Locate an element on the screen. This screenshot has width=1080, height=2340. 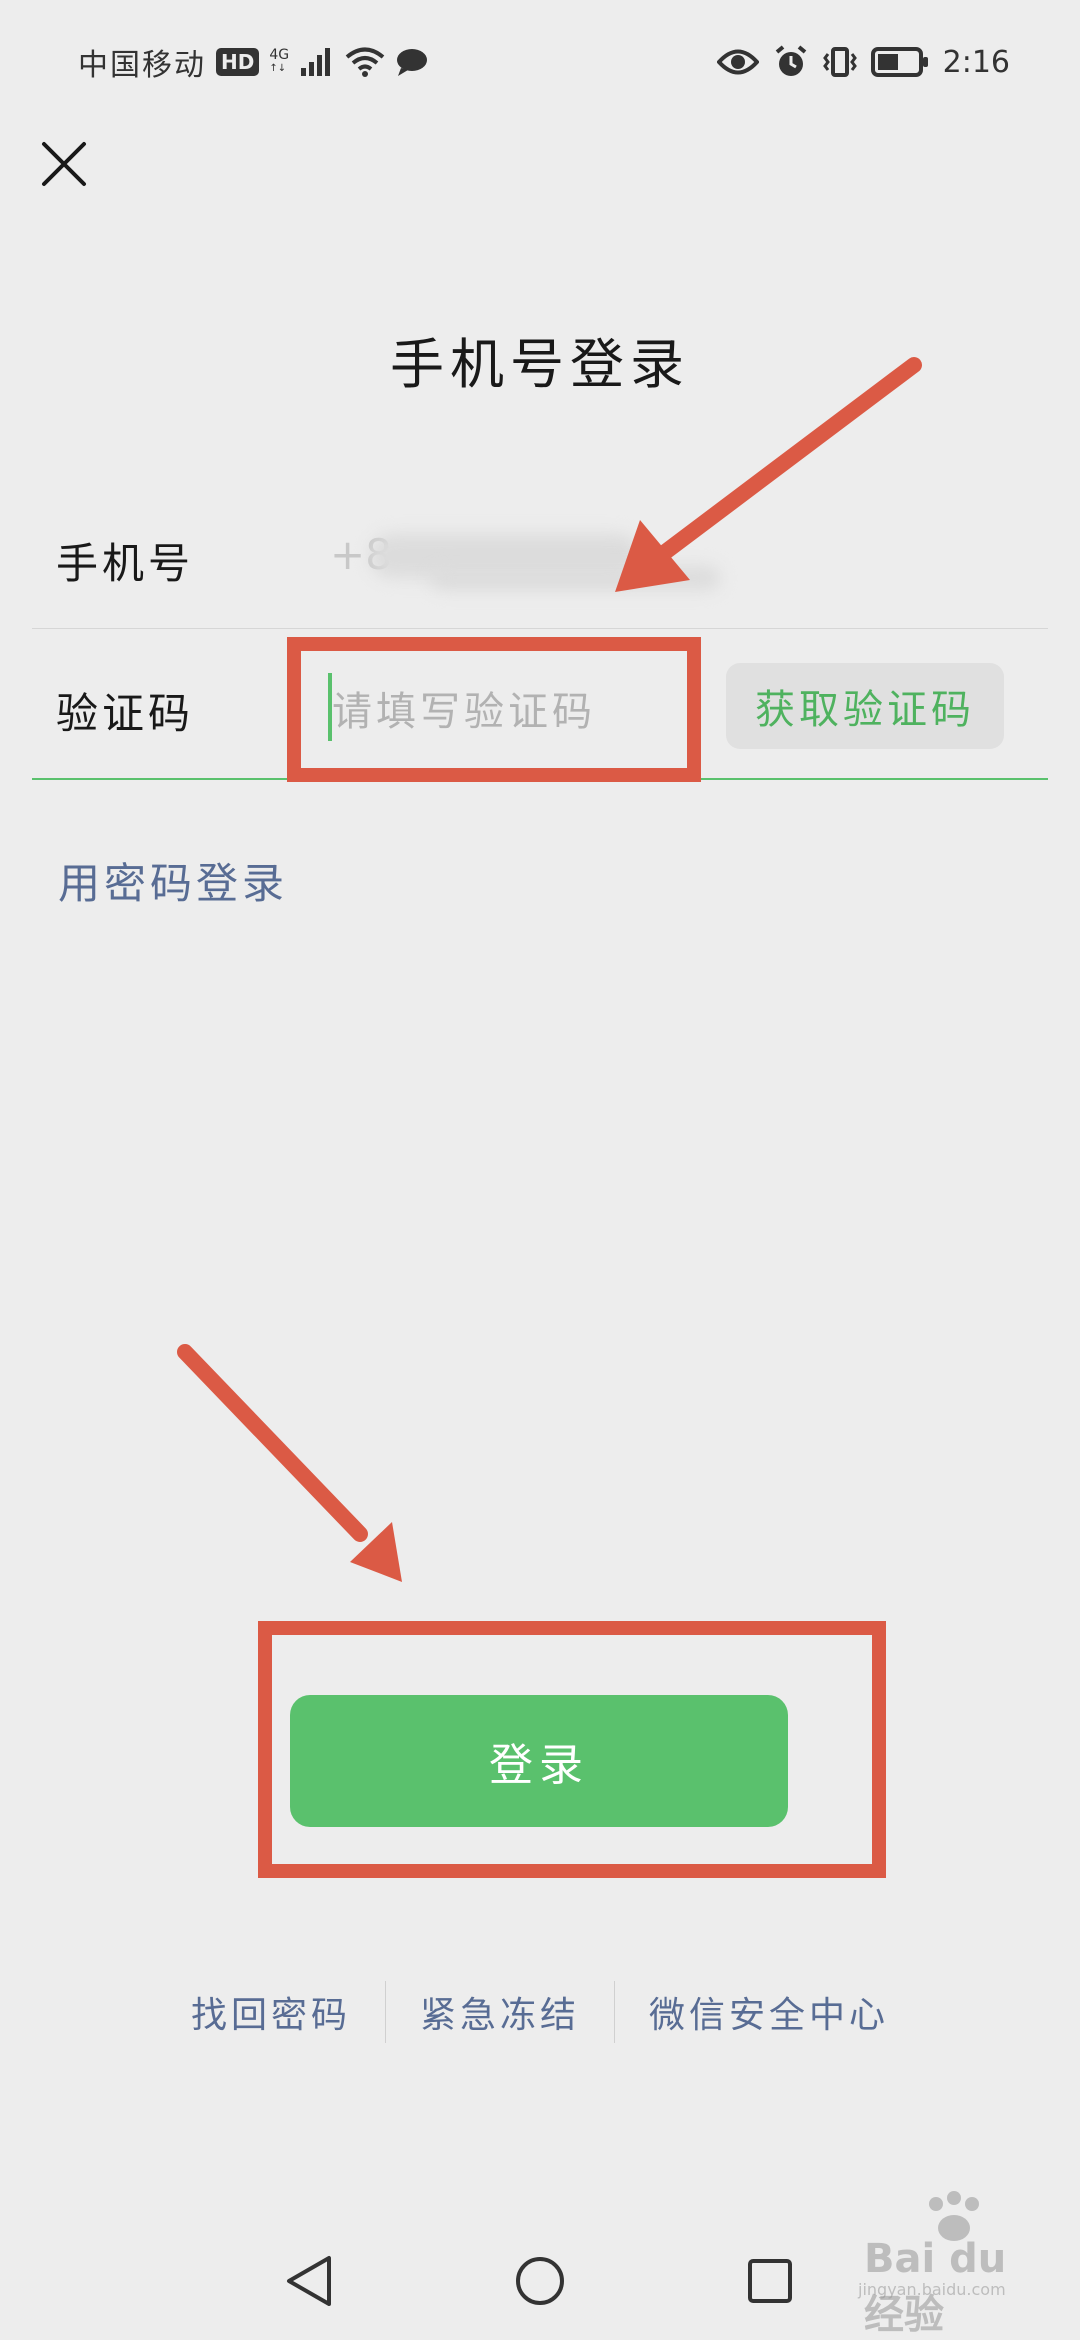
home-circle-icon is located at coordinates (540, 2281).